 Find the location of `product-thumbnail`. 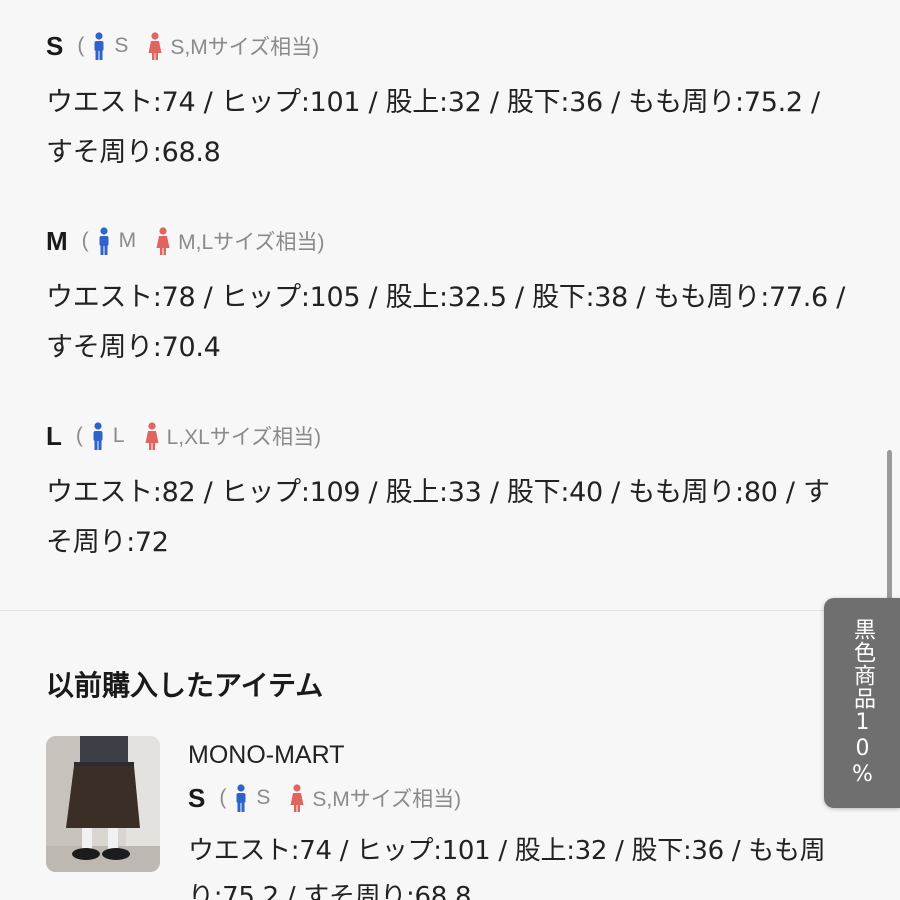

product-thumbnail is located at coordinates (103, 804).